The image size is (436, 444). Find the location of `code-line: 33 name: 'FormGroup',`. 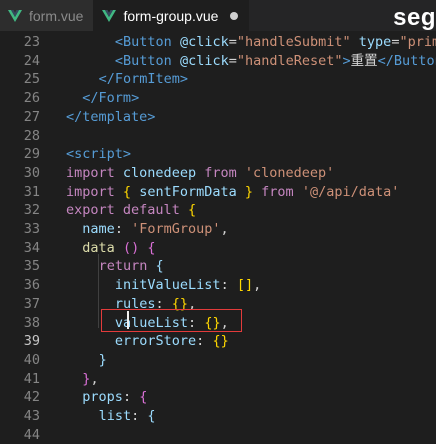

code-line: 33 name: 'FormGroup', is located at coordinates (218, 229).